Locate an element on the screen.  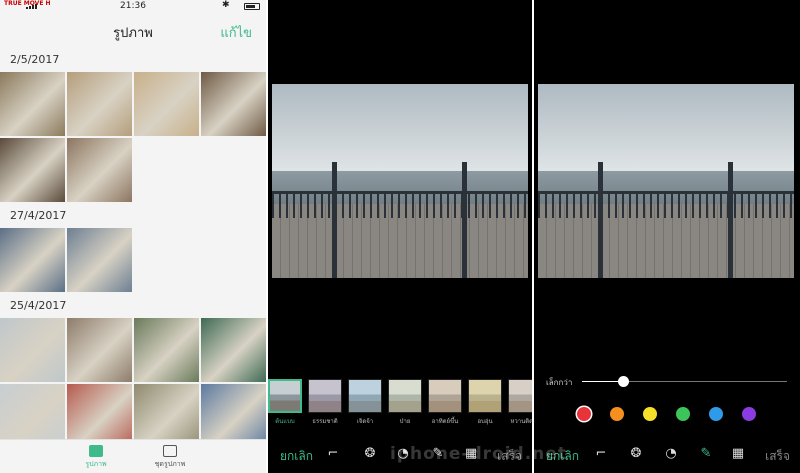
brush-size-slider is located at coordinates (684, 381).